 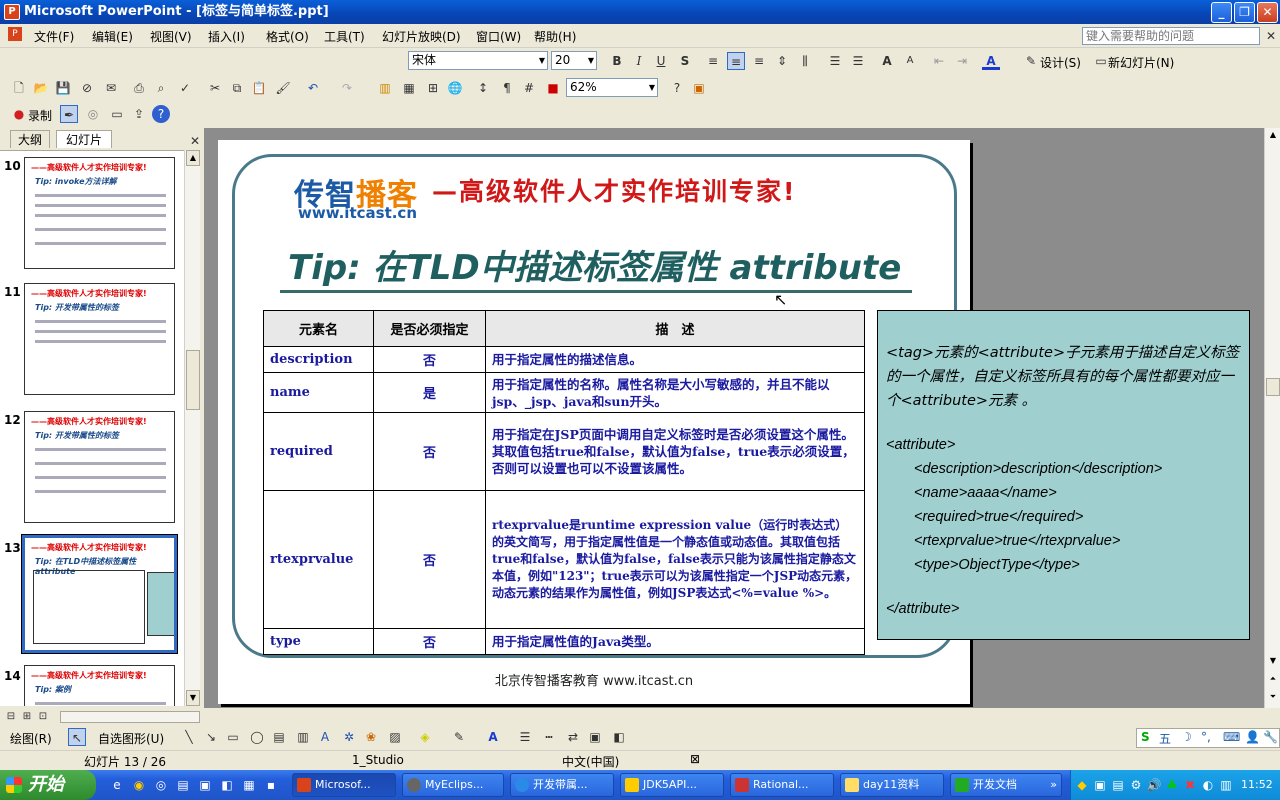 I want to click on distribute-icon: ⇕, so click(x=782, y=61).